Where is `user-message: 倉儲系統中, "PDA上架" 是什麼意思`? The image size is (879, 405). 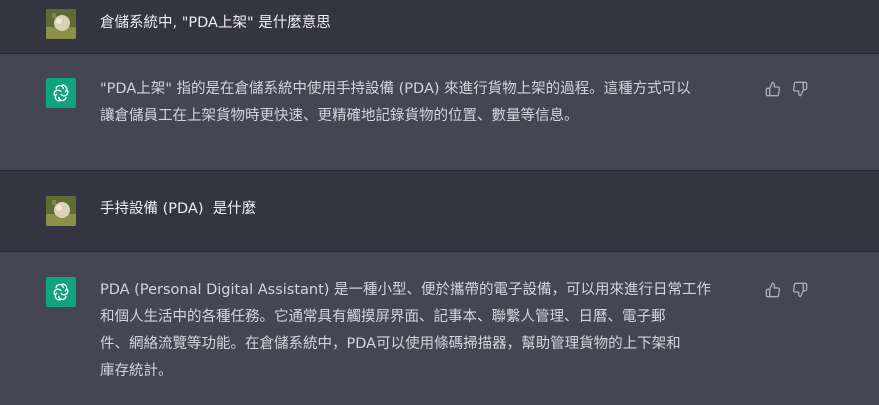
user-message: 倉儲系統中, "PDA上架" 是什麼意思 is located at coordinates (439, 27).